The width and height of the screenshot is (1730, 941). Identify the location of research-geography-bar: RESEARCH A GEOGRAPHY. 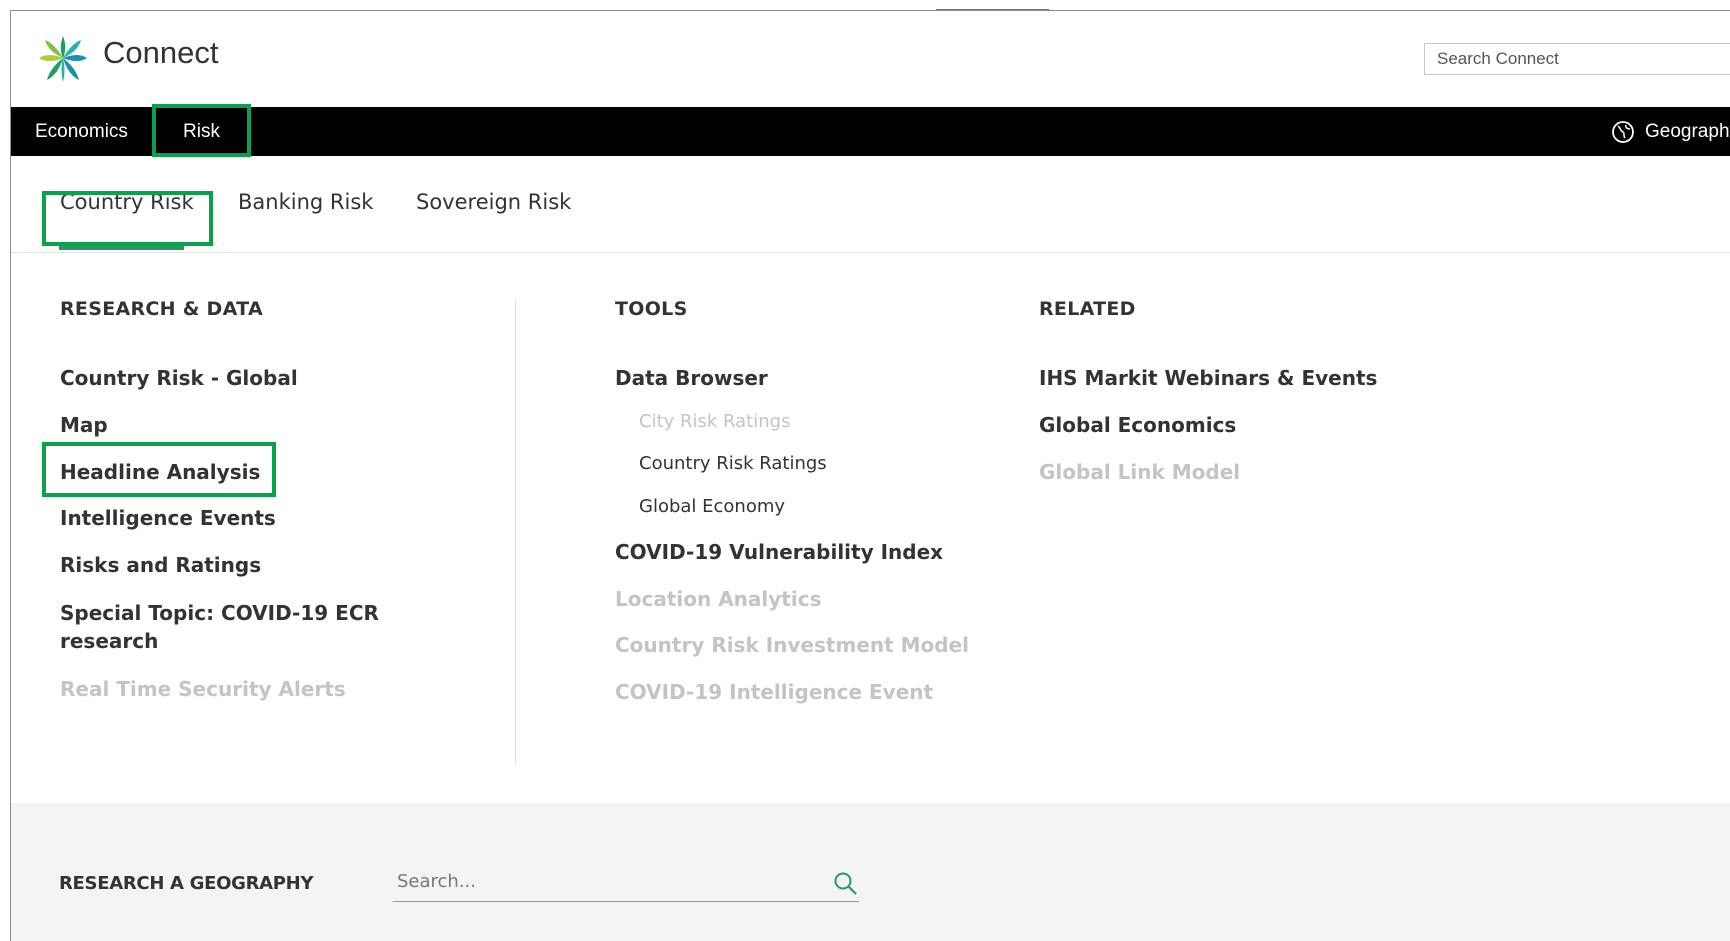
(870, 872).